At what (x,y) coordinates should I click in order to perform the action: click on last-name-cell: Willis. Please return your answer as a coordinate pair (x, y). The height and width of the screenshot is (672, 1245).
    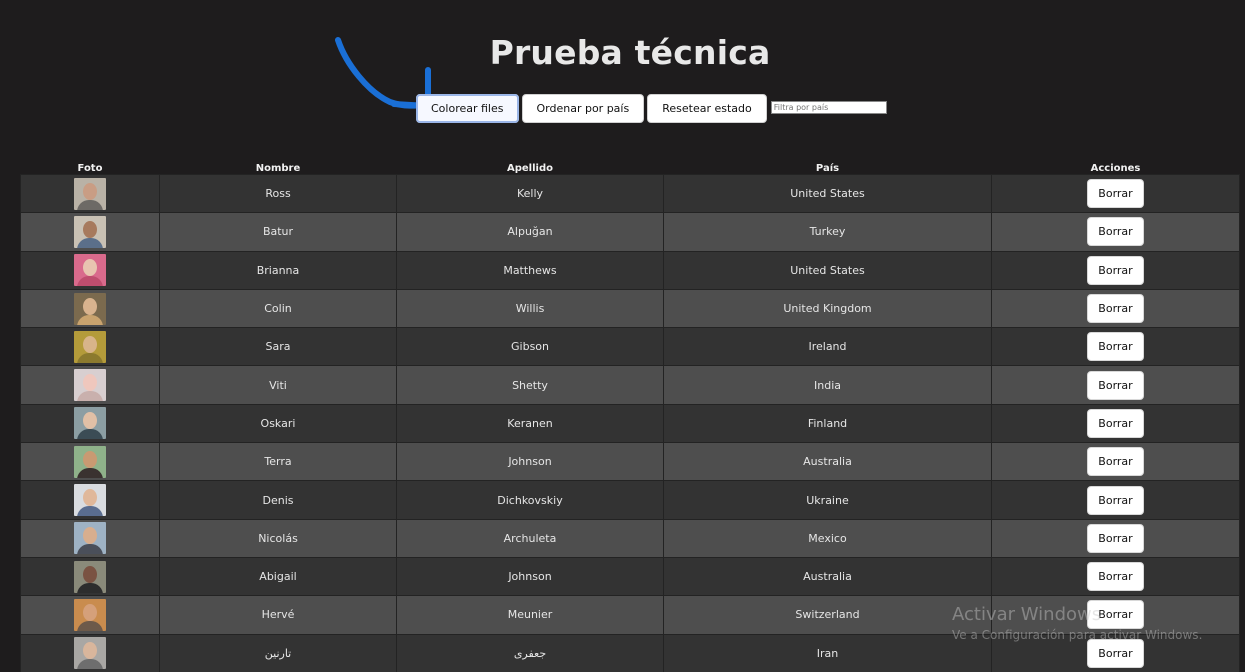
    Looking at the image, I should click on (530, 308).